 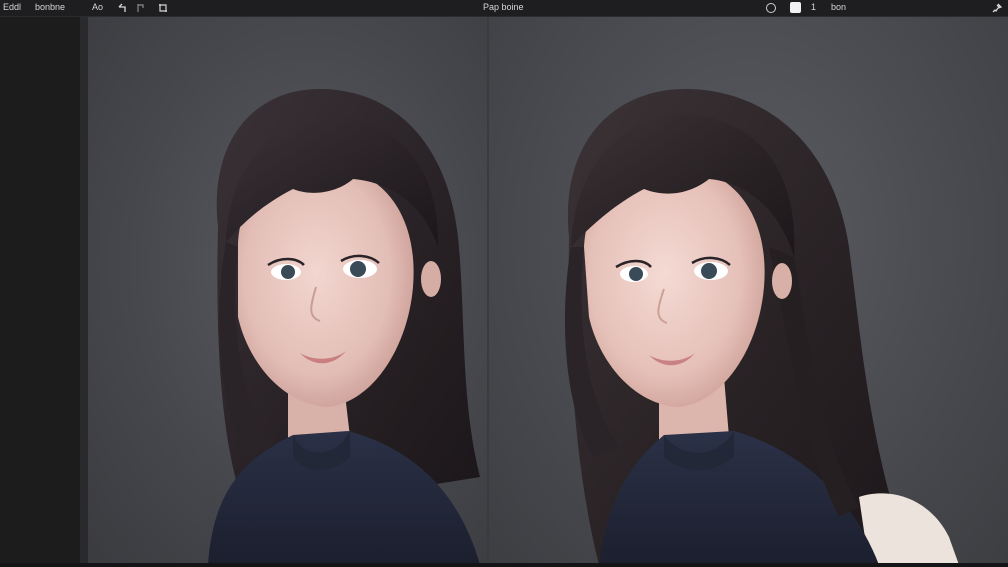 What do you see at coordinates (97, 7) in the screenshot?
I see `tool-label: Ao` at bounding box center [97, 7].